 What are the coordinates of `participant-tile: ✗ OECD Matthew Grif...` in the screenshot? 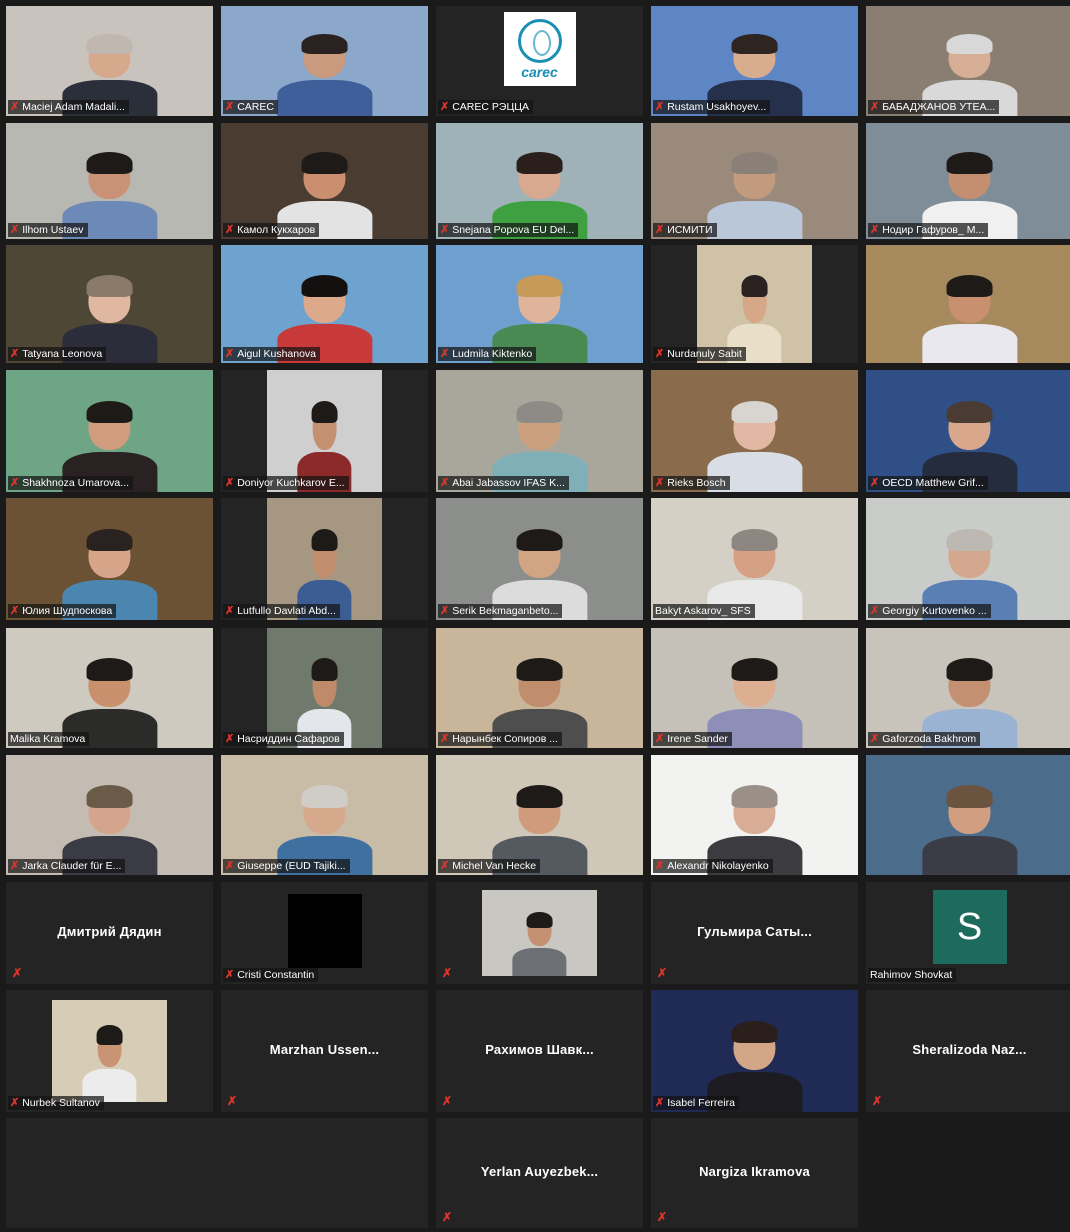 It's located at (968, 431).